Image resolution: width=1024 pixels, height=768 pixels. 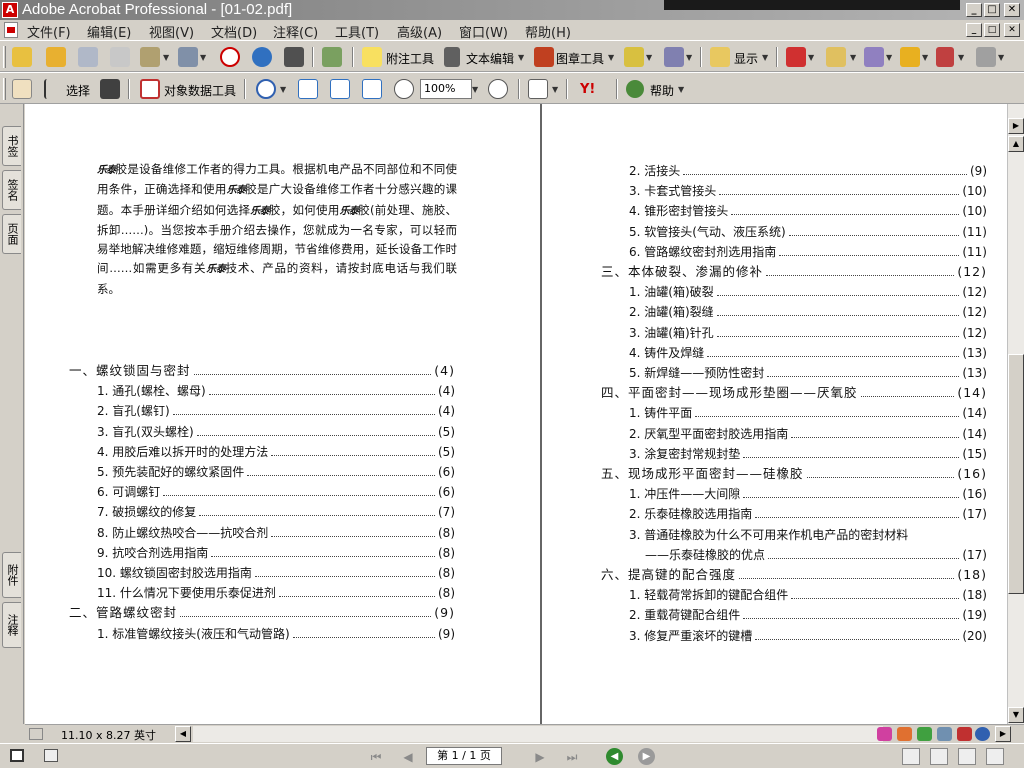 What do you see at coordinates (874, 57) in the screenshot?
I see `signature-icon` at bounding box center [874, 57].